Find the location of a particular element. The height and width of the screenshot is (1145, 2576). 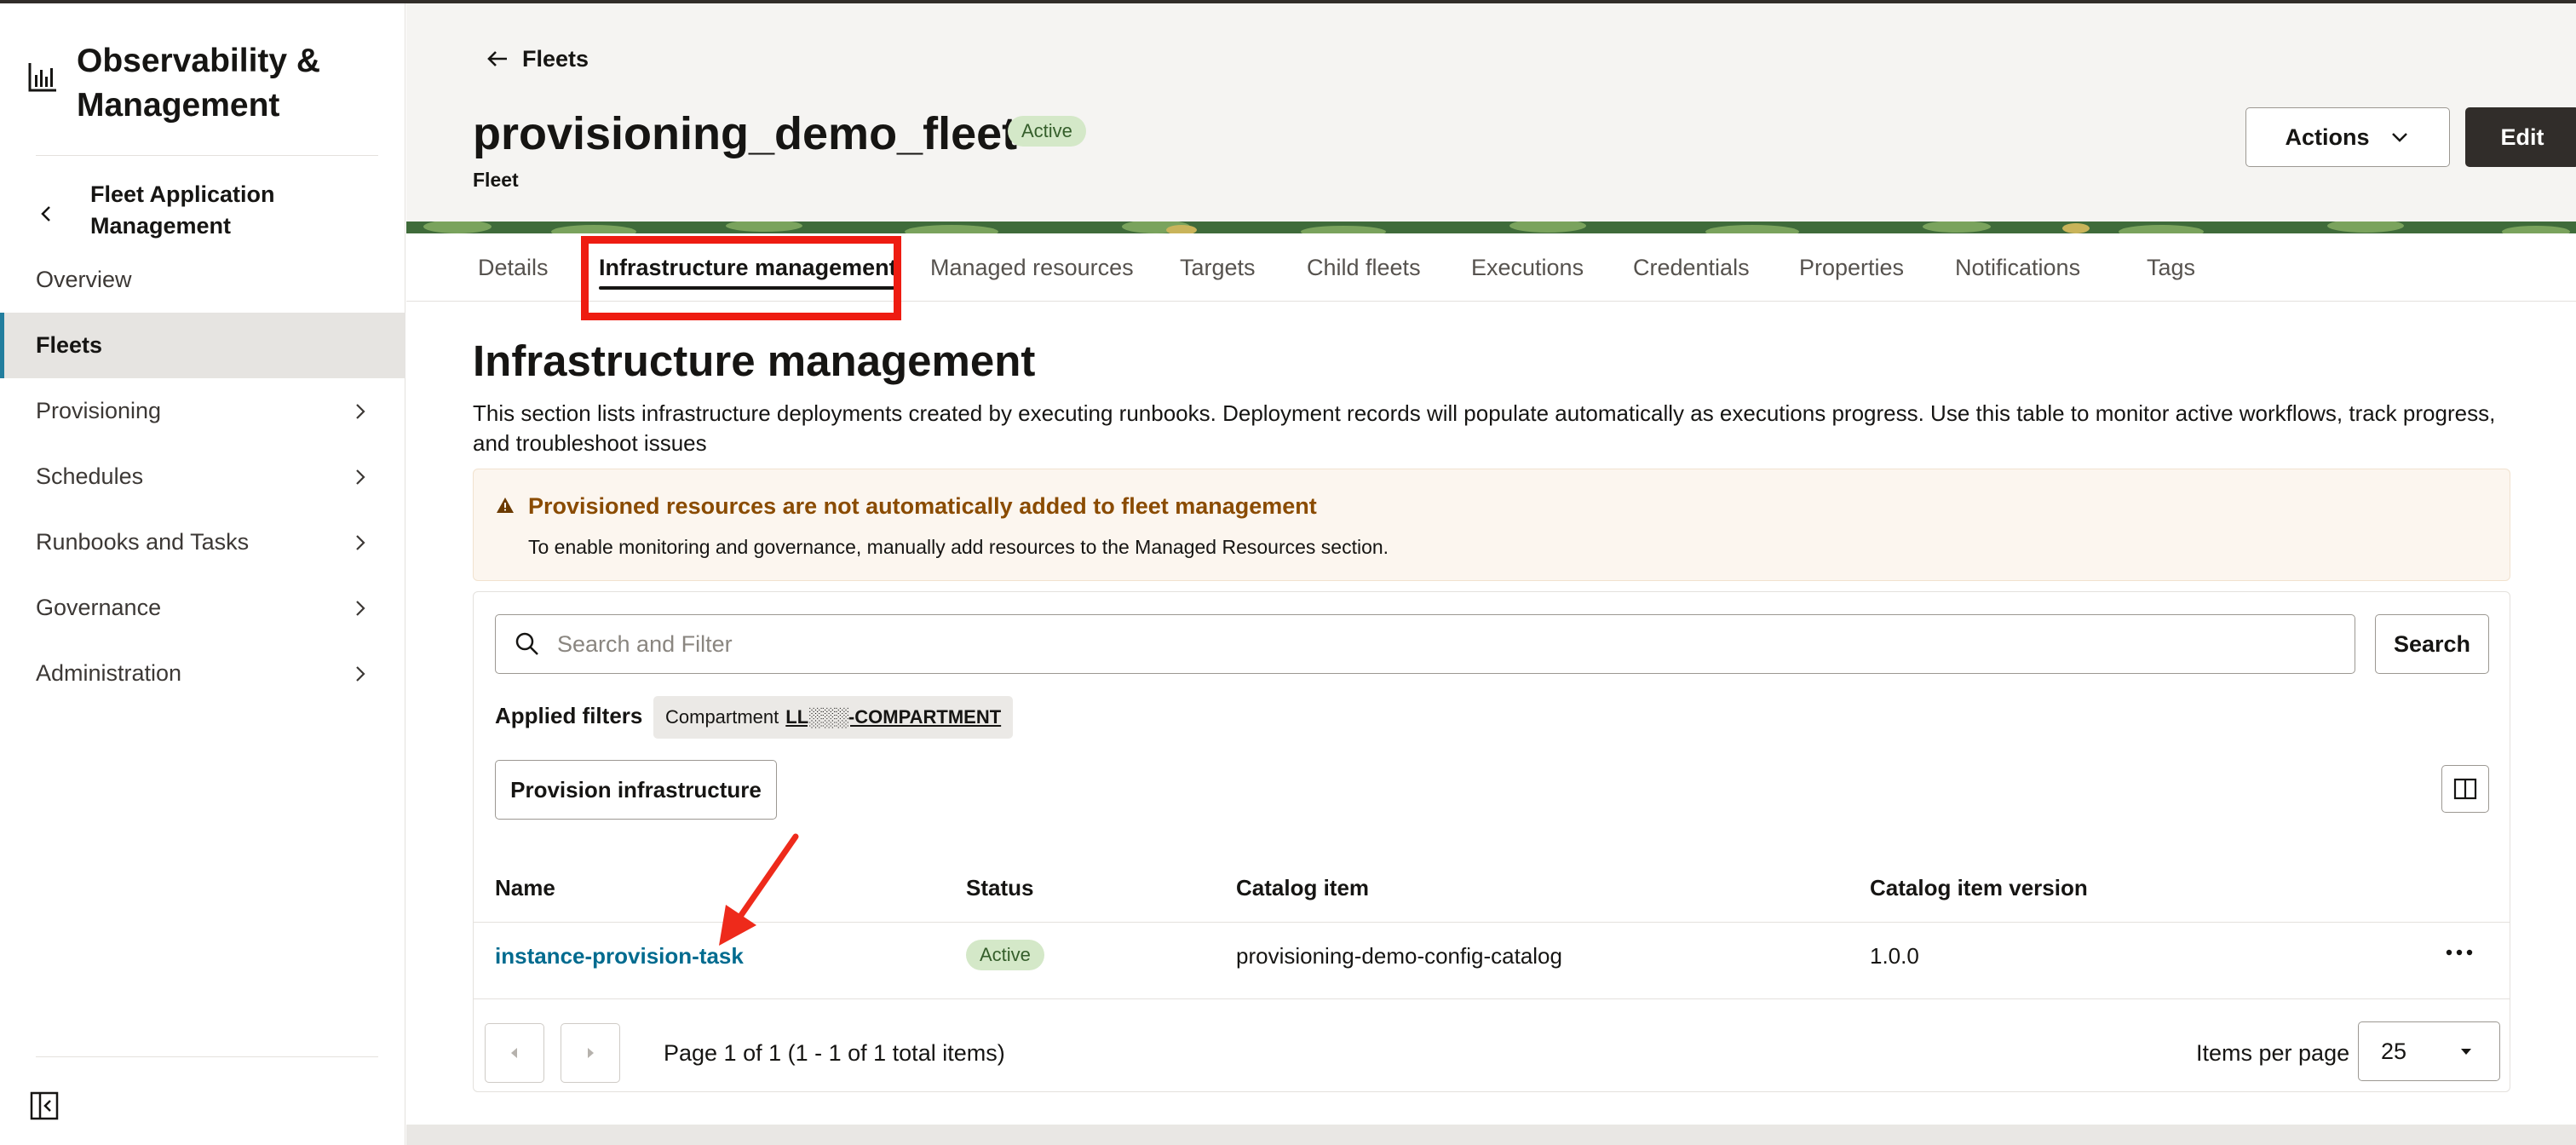

sidebar-item-runbooks: Runbooks and Tasks is located at coordinates (203, 542).